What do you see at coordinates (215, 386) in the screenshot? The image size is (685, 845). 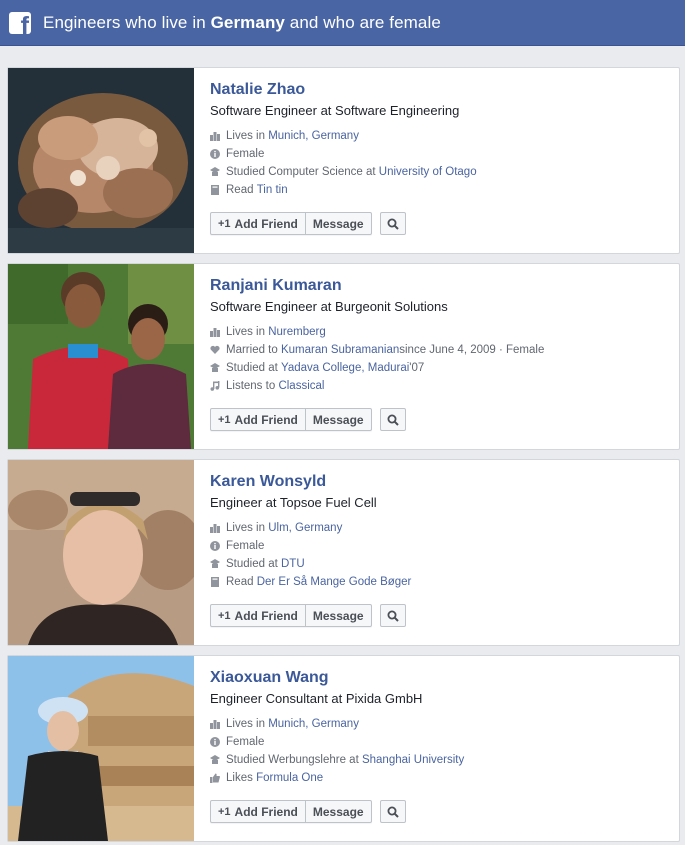 I see `music-icon` at bounding box center [215, 386].